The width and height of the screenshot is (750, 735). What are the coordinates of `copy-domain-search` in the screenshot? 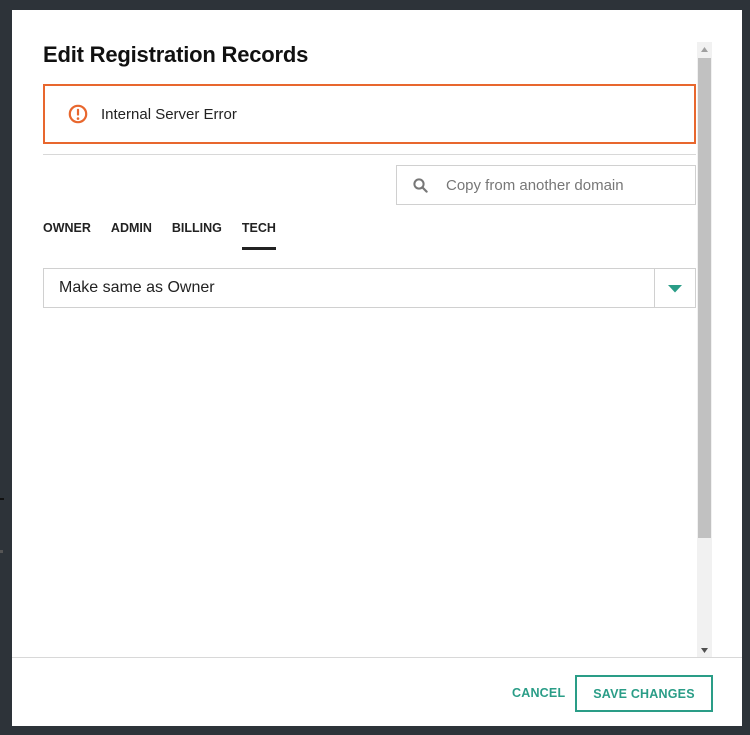 It's located at (546, 185).